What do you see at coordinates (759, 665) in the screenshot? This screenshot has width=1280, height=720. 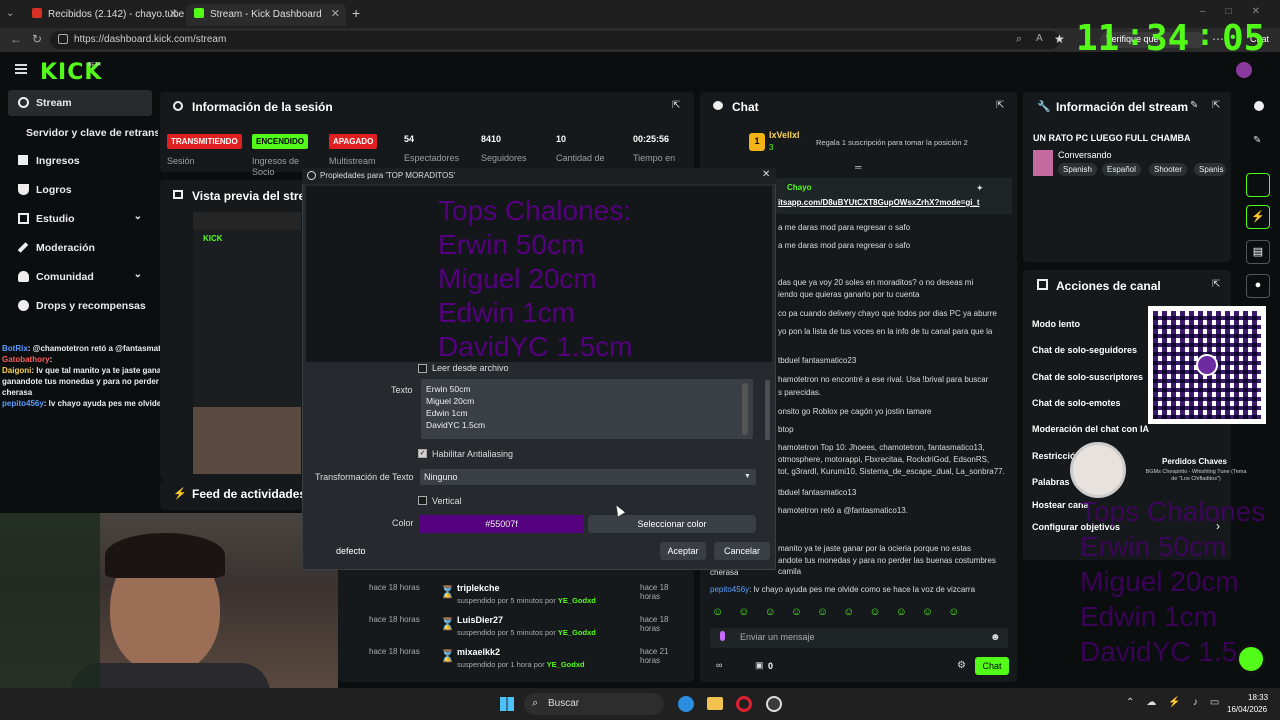 I see `store-icon: ▣` at bounding box center [759, 665].